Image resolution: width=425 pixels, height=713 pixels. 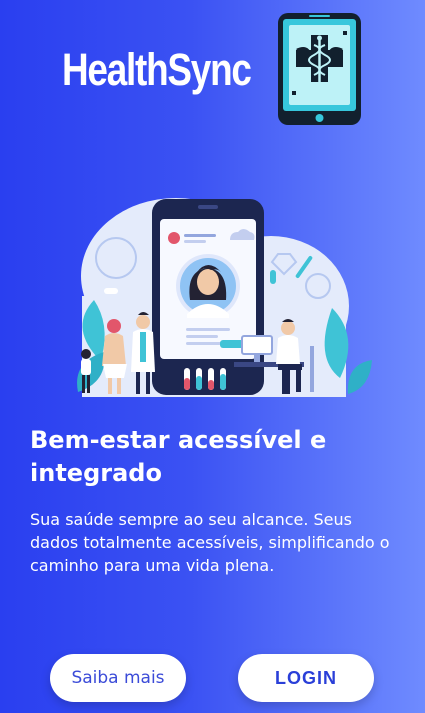 What do you see at coordinates (157, 69) in the screenshot?
I see `brand-name: HealthSync` at bounding box center [157, 69].